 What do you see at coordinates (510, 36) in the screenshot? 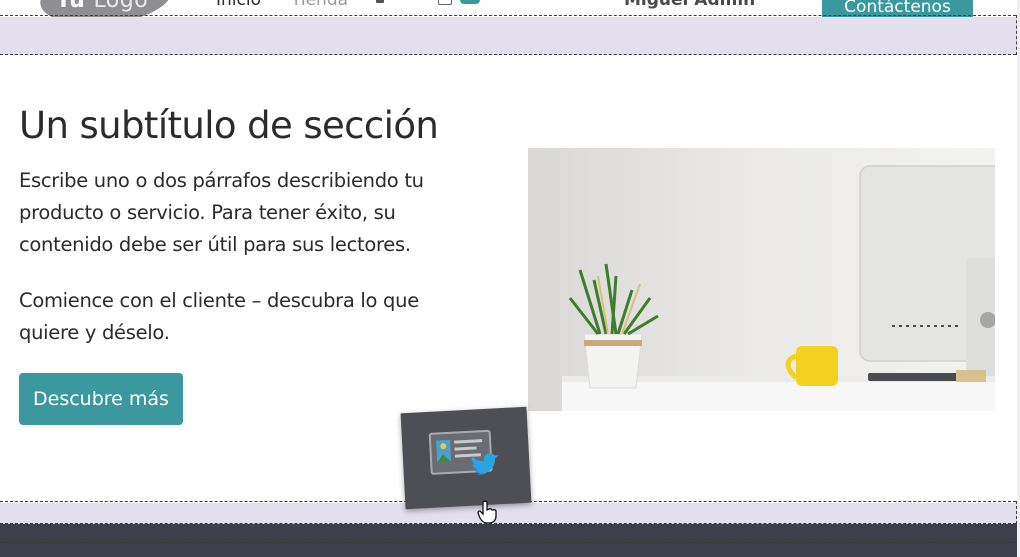
I see `snippet-dropzone-top` at bounding box center [510, 36].